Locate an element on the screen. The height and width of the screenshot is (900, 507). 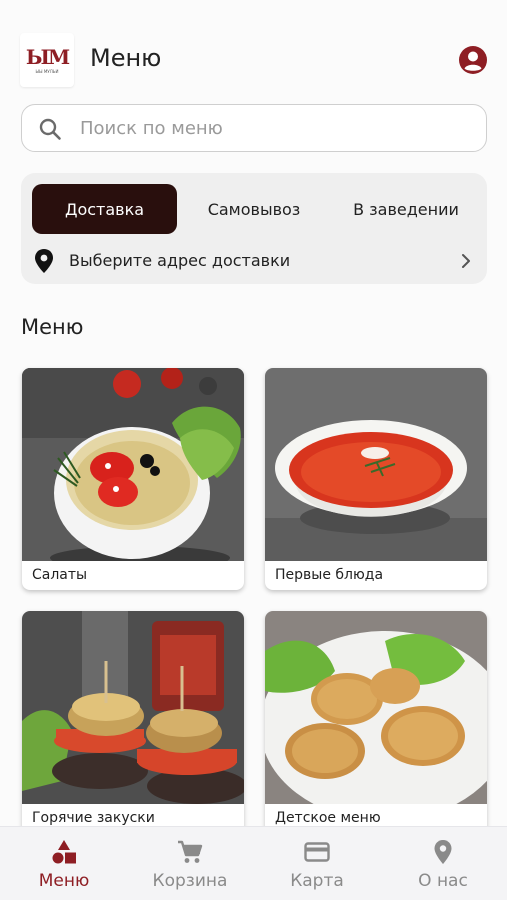
category-label: Первые блюда is located at coordinates (329, 575).